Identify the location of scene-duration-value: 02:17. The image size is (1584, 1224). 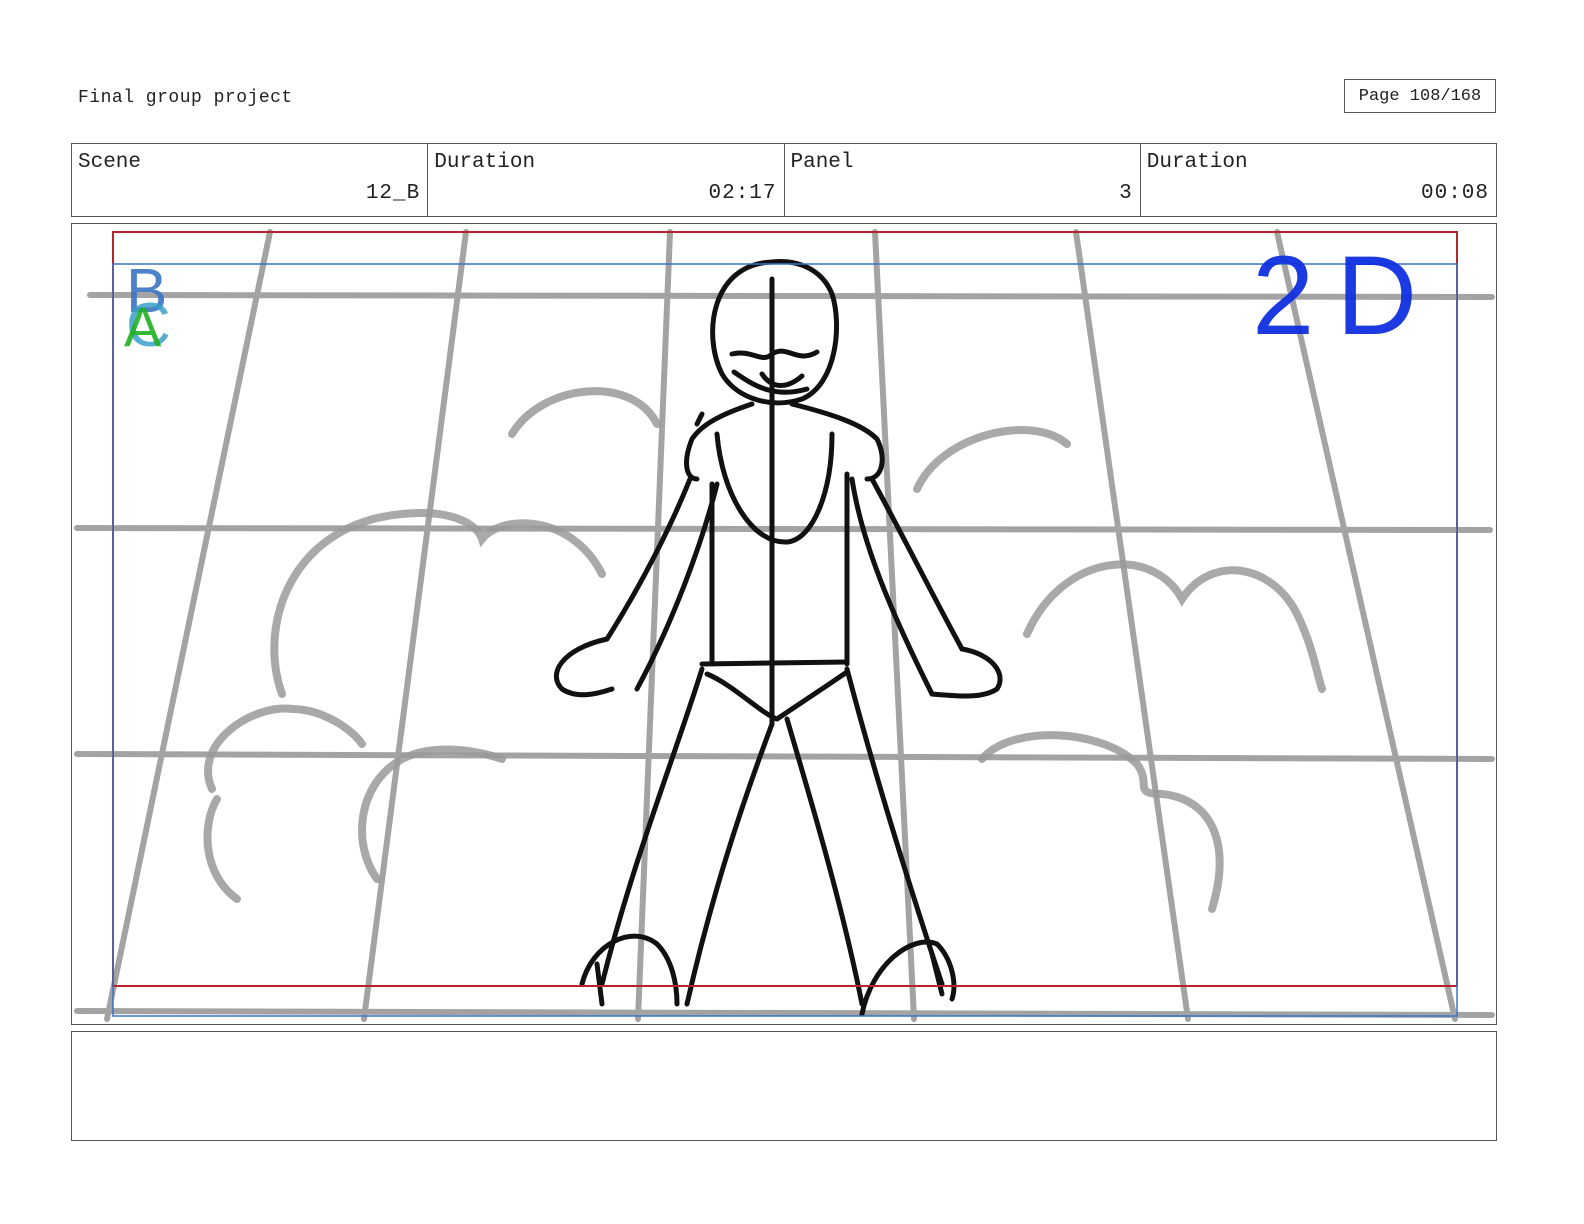
(742, 193).